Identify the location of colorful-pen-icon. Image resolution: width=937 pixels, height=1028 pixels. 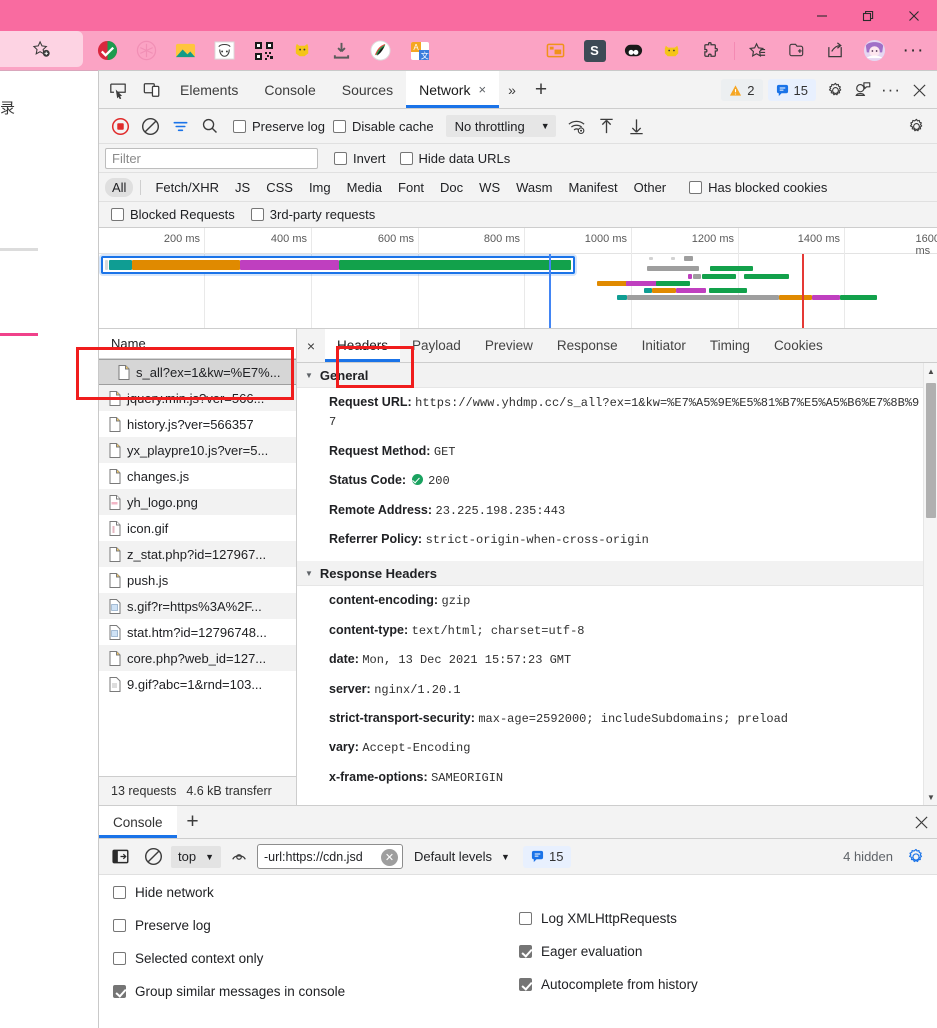
(380, 50).